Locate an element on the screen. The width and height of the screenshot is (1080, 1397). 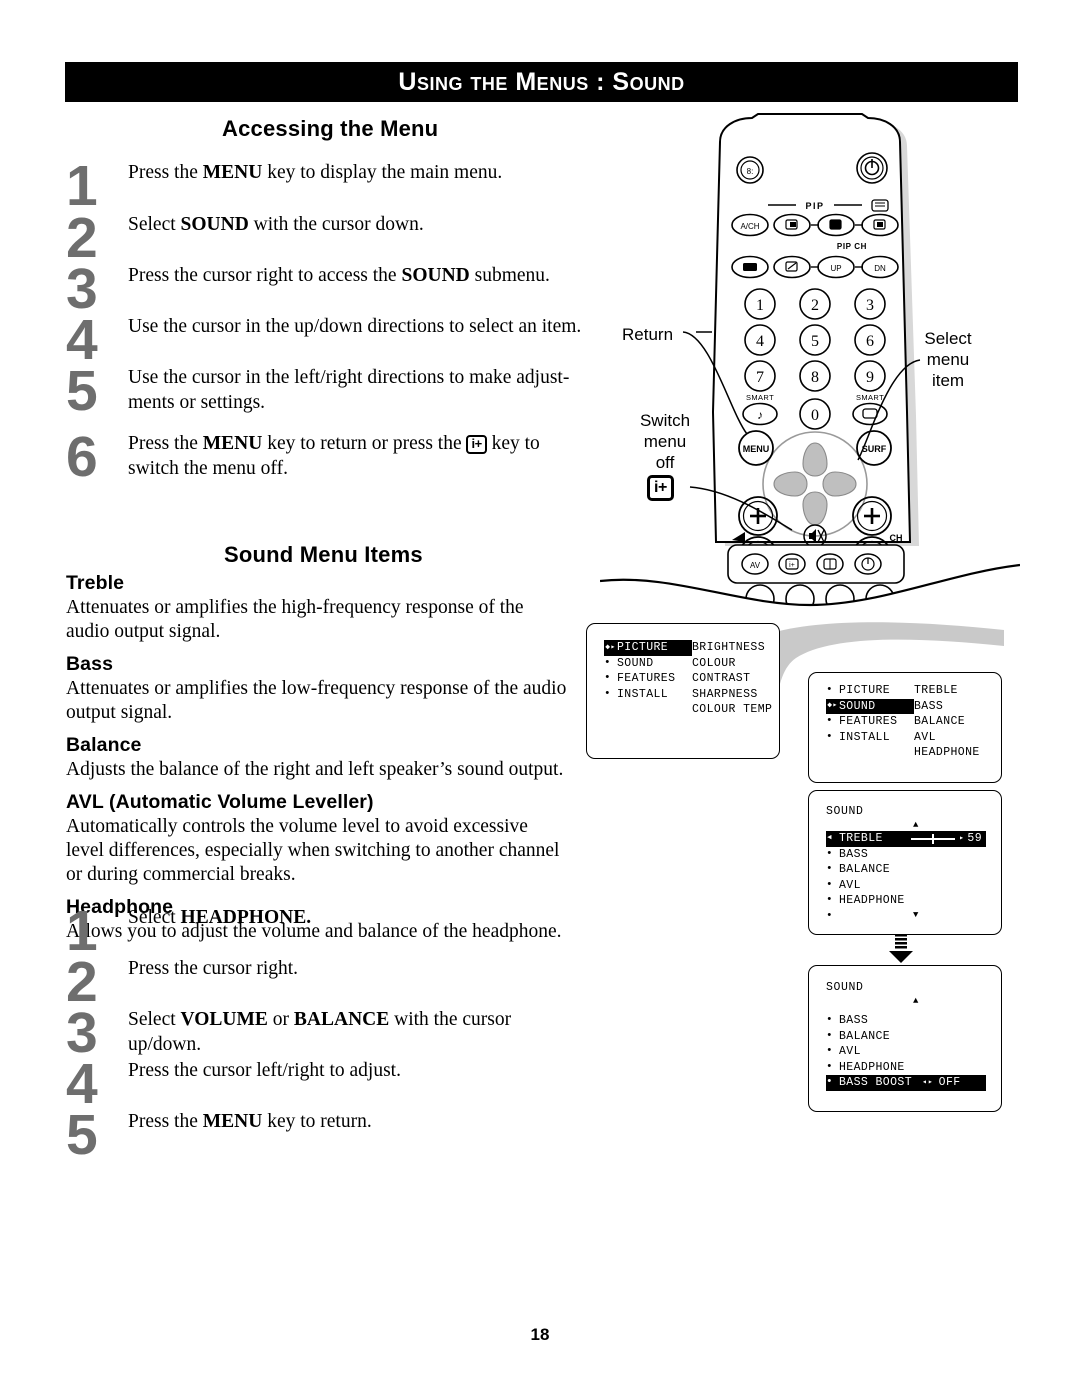
osd-submenu-item-bass-boost: • BASS BOOST ◂▸ OFF is located at coordinates (906, 1083).